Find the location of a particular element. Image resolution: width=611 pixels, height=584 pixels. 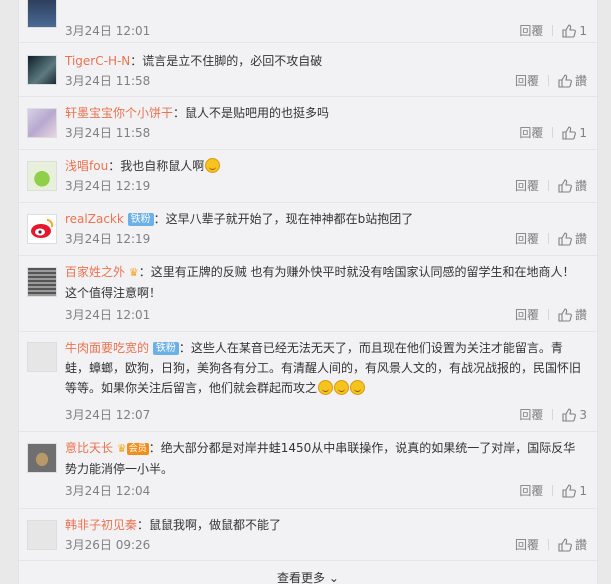

comment-body: ：鼠鼠我啊，做鼠都不能了 is located at coordinates (209, 525).